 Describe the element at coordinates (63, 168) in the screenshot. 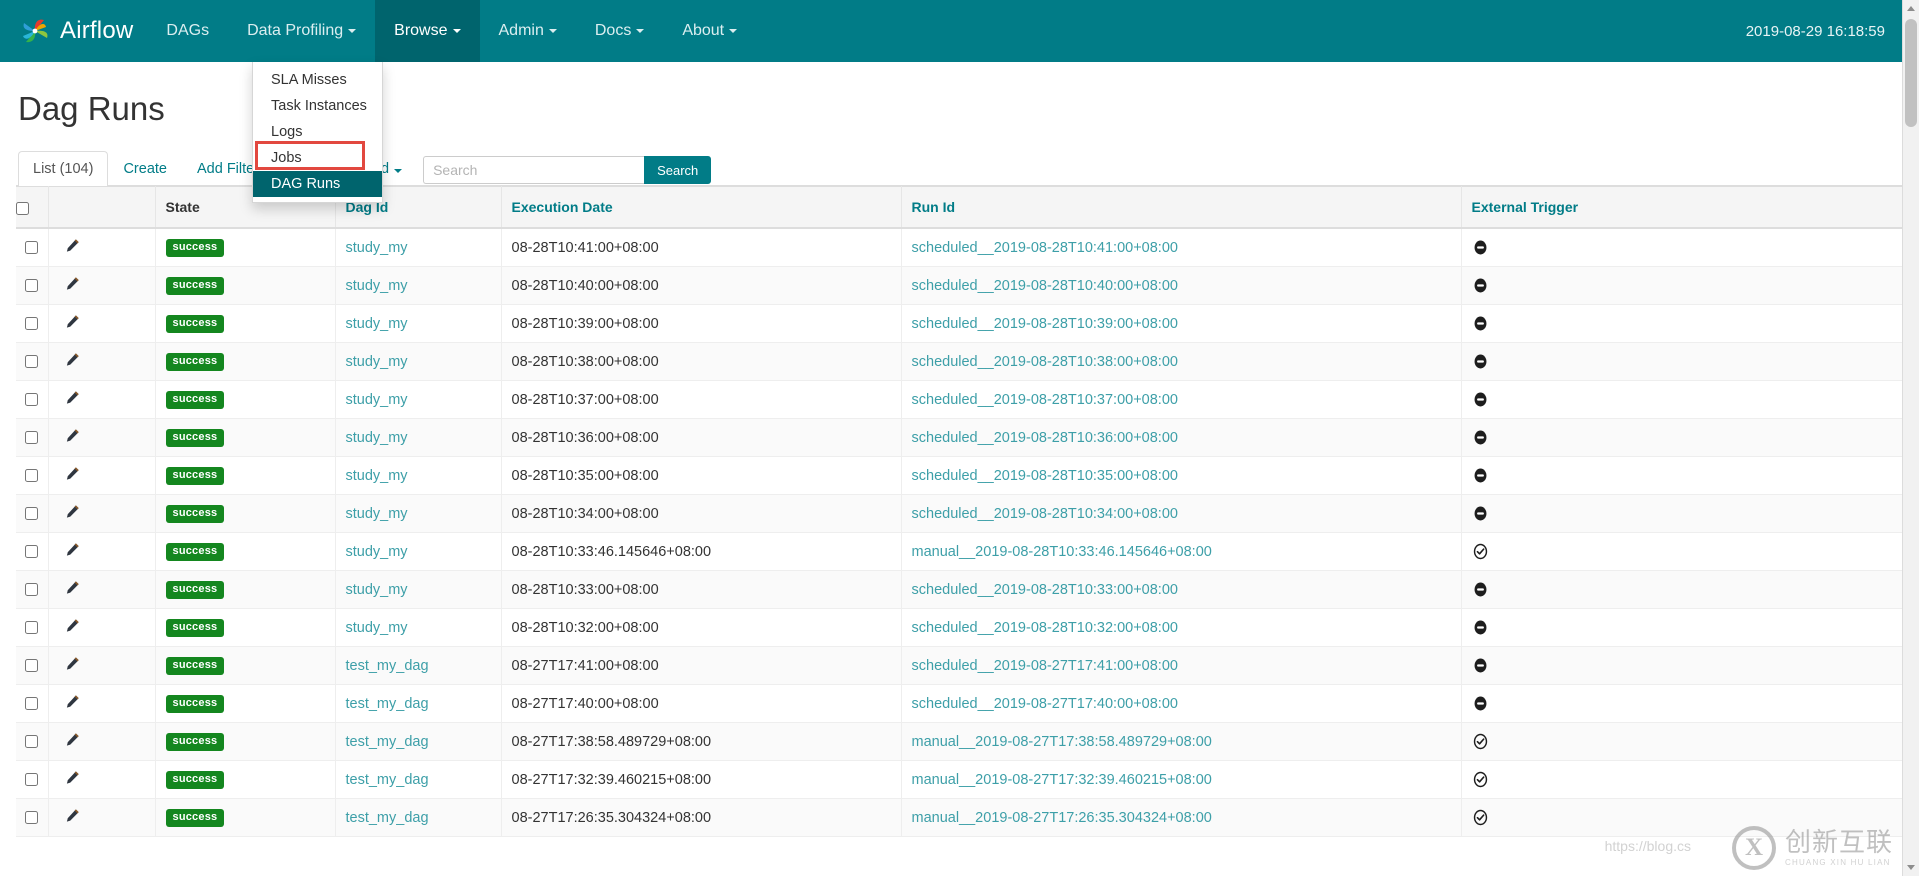

I see `tab-list: List (104)` at that location.